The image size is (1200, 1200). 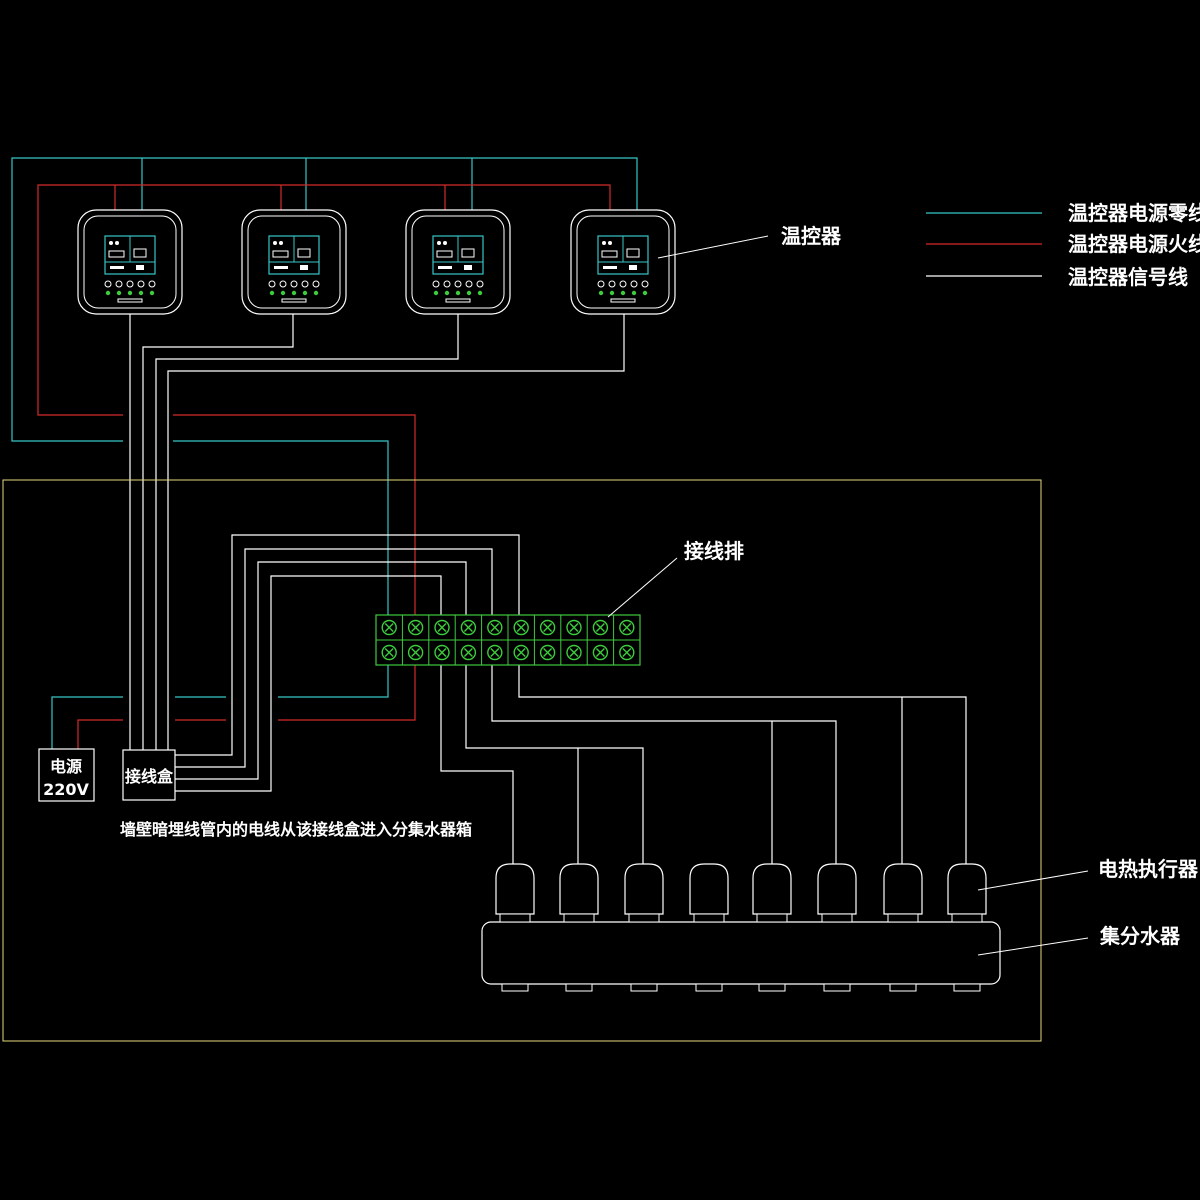 I want to click on neutral-to-power-wire, so click(x=87, y=723).